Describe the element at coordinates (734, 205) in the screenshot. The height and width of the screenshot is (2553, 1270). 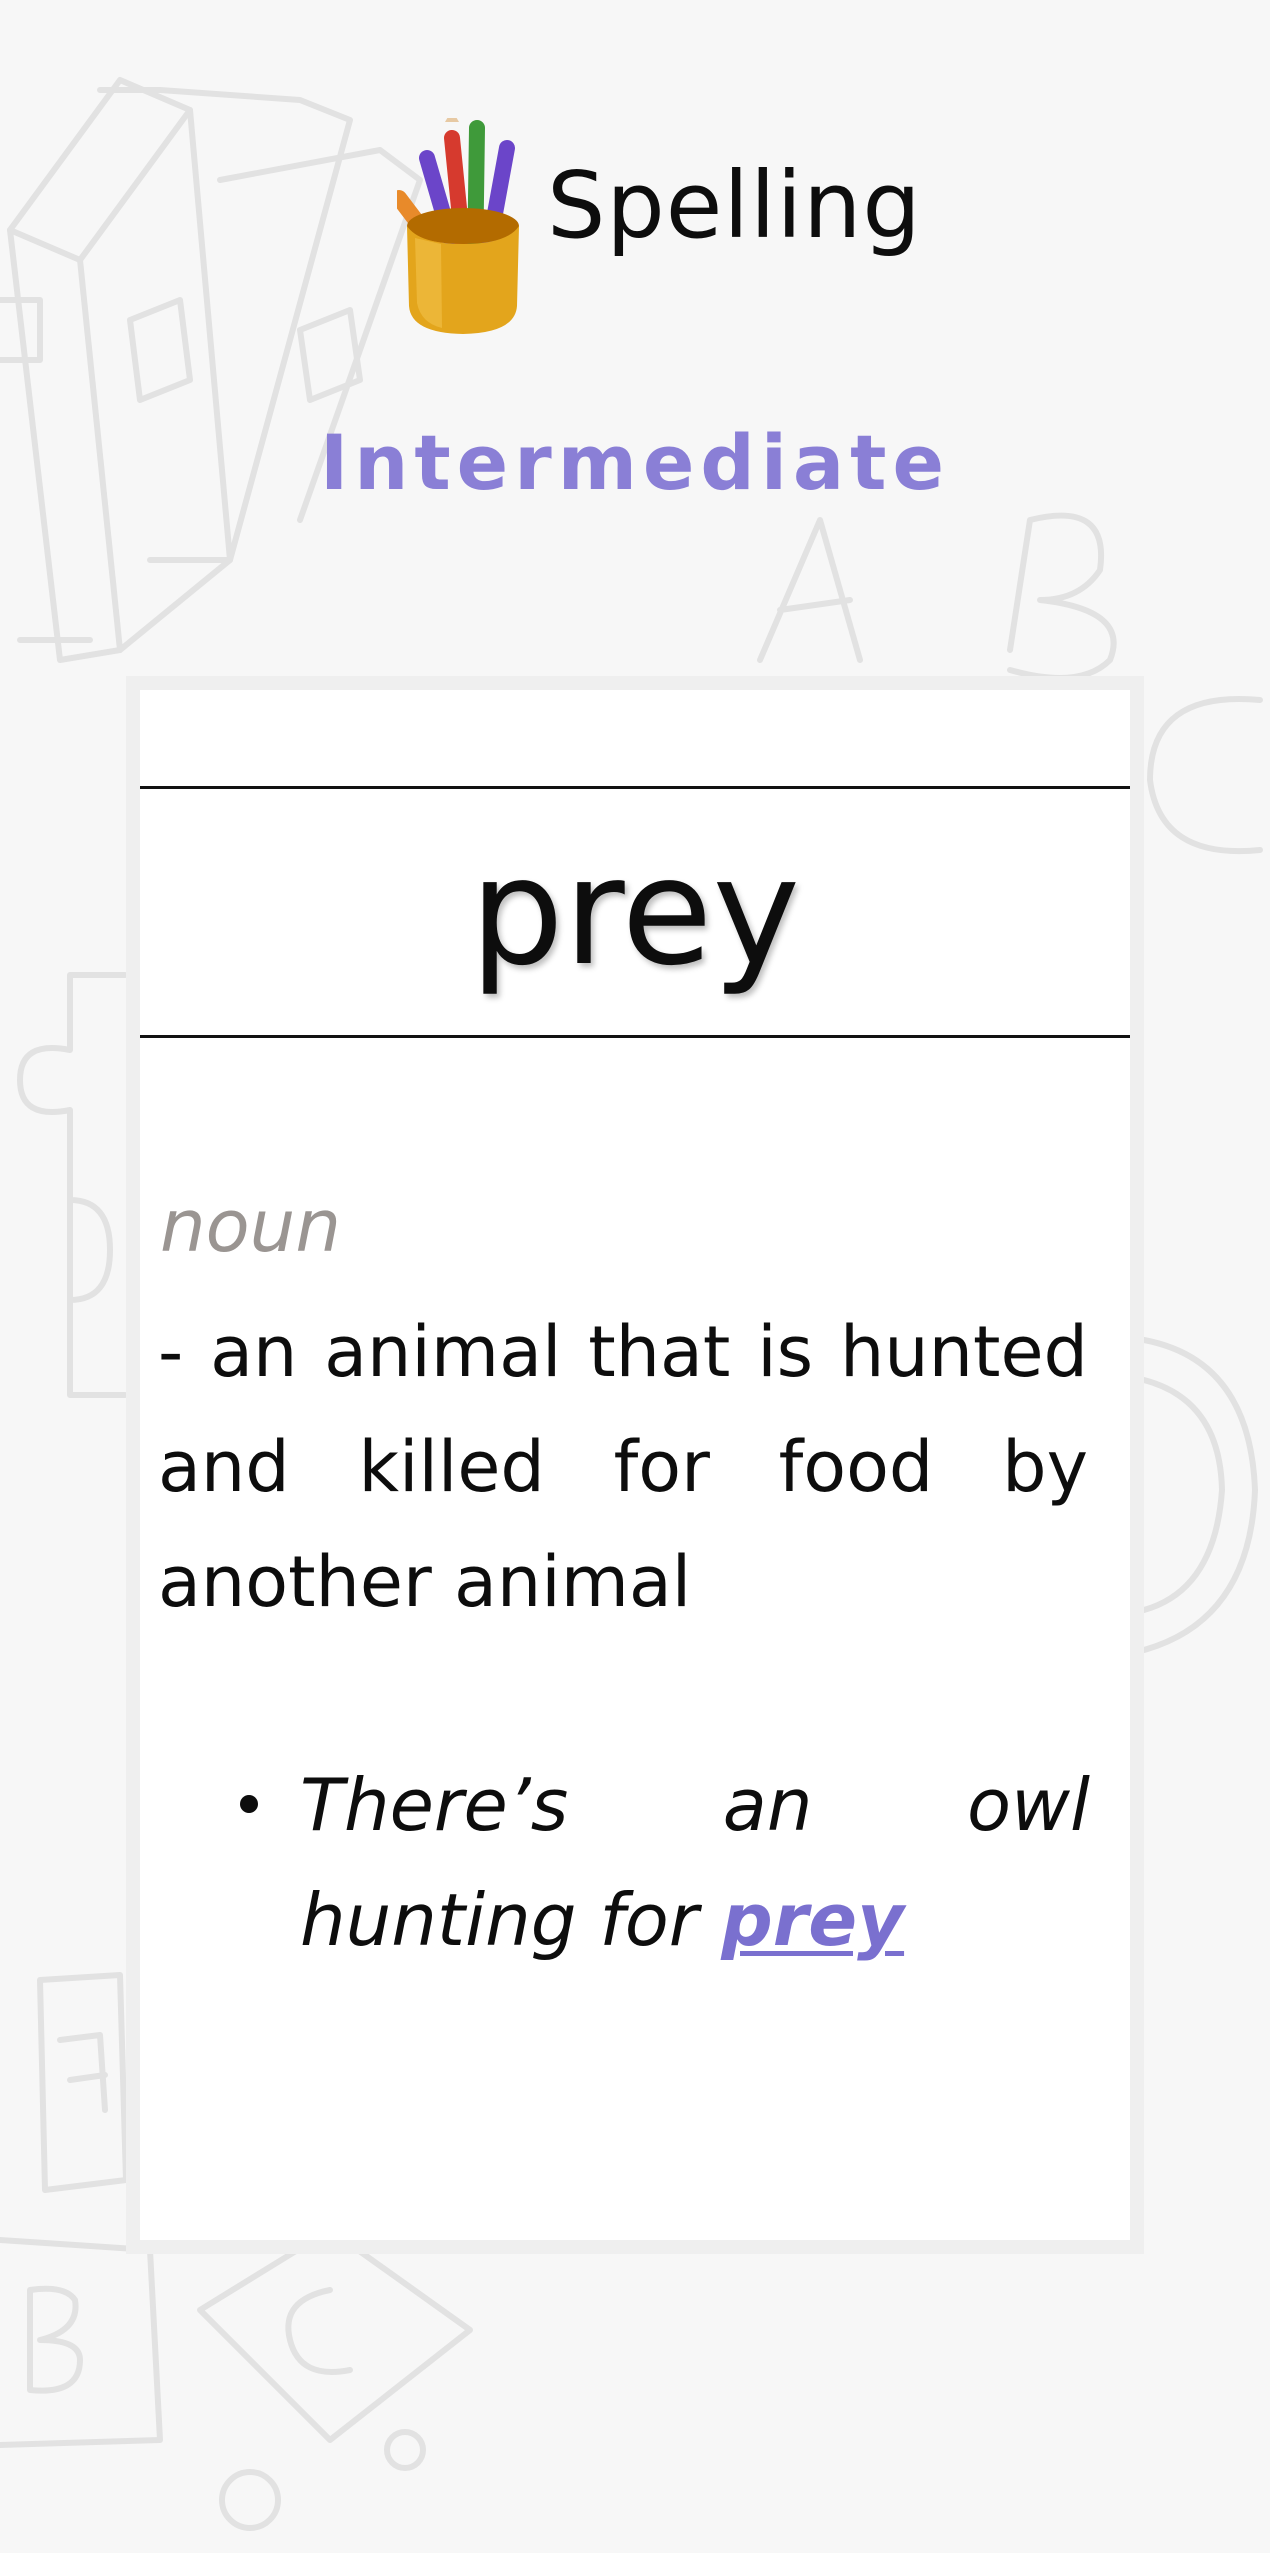
I see `app-title: Spelling` at that location.